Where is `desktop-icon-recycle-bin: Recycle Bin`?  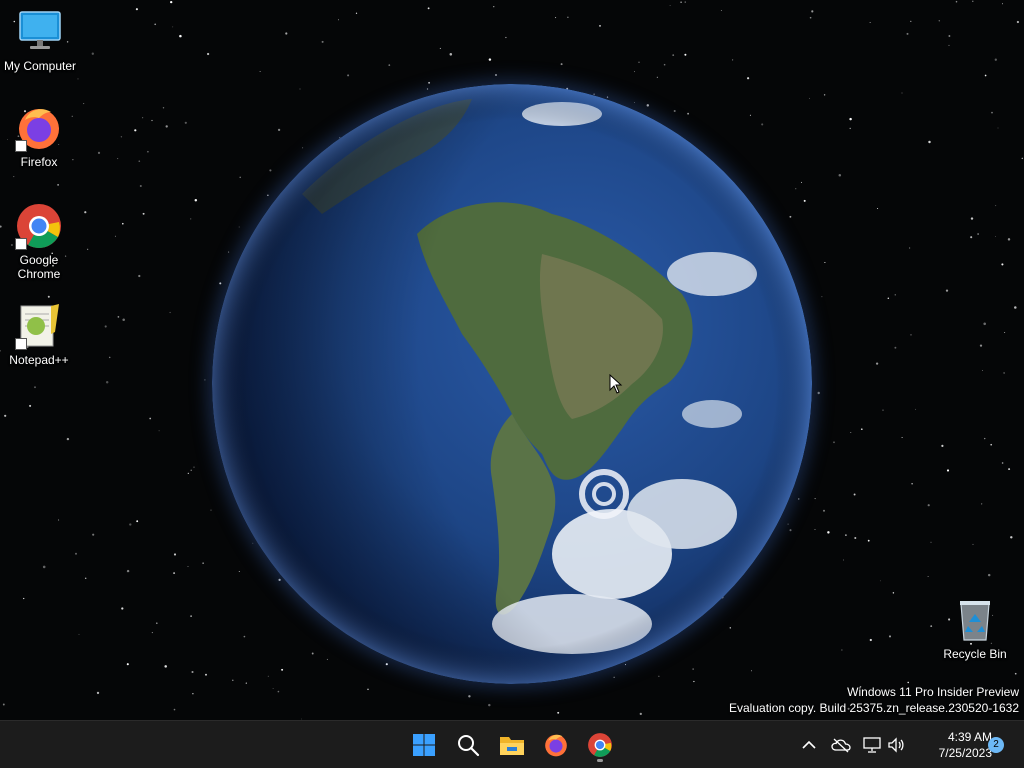 desktop-icon-recycle-bin: Recycle Bin is located at coordinates (975, 628).